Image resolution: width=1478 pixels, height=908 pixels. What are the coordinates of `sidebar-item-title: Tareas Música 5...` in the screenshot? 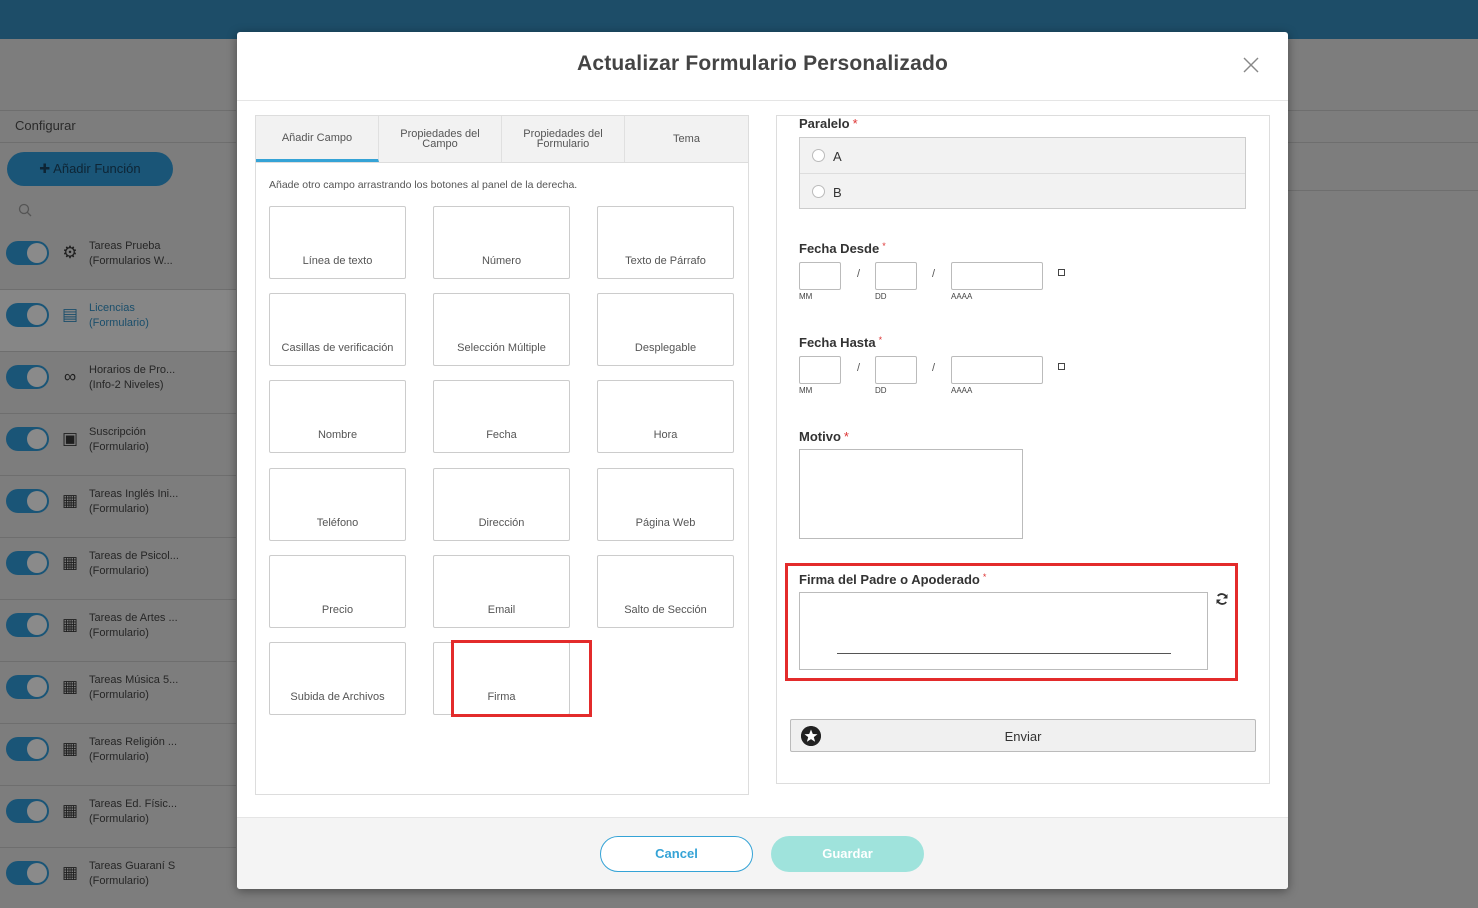 It's located at (134, 680).